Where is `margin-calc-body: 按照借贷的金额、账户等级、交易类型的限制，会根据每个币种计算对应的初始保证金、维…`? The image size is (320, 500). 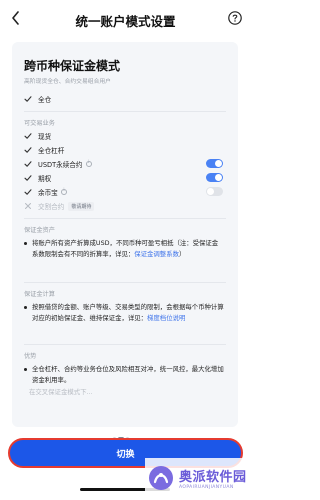
margin-calc-body: 按照借贷的金额、账户等级、交易类型的限制，会根据每个币种计算对应的初始保证金、维… is located at coordinates (128, 312).